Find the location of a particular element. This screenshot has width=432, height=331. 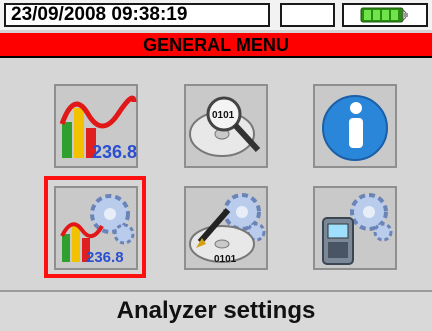

menu-item-analyzer-settings: 236.8 is located at coordinates (95, 227).